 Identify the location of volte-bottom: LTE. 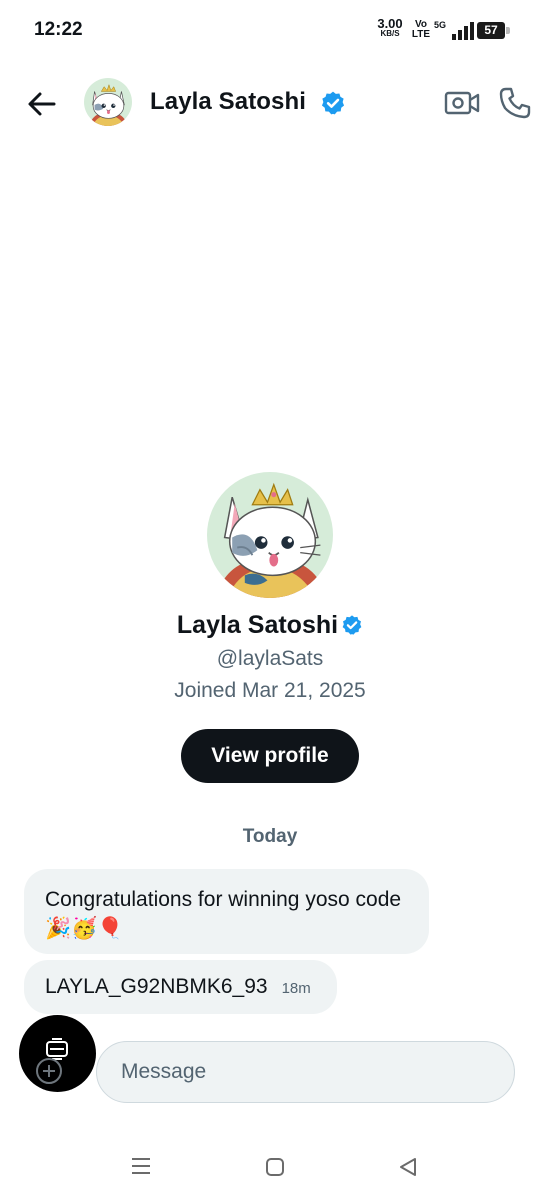
(421, 34).